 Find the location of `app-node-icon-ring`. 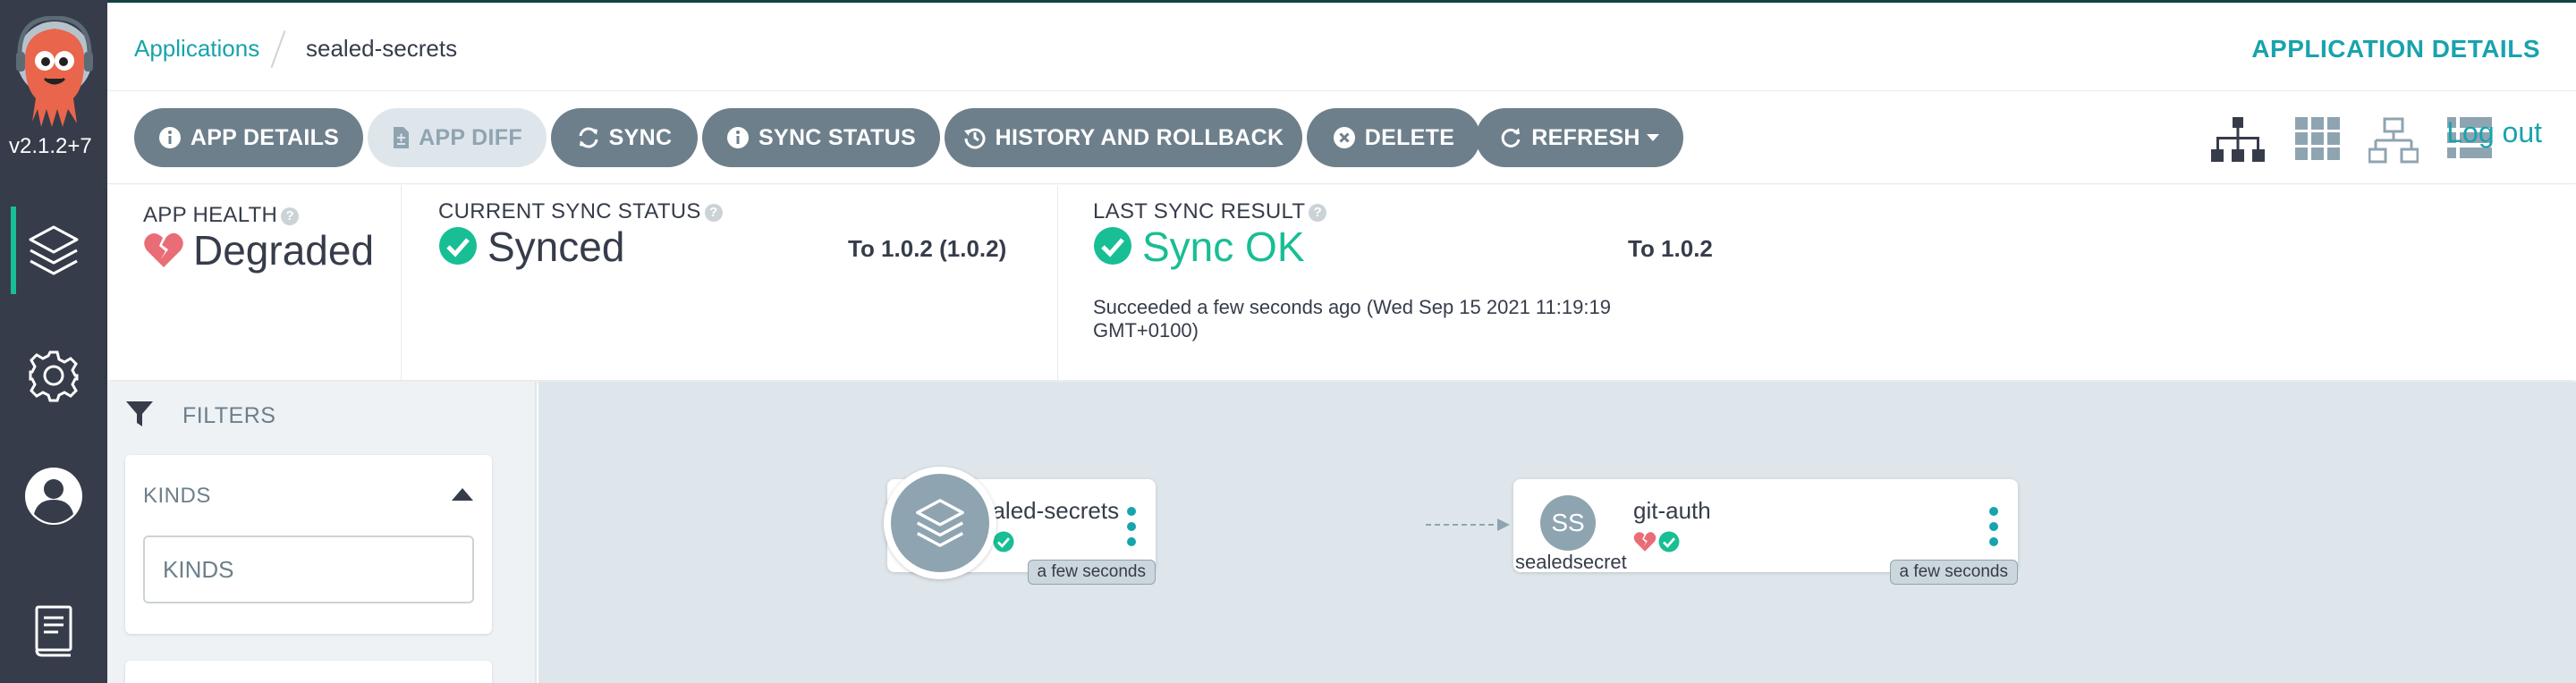

app-node-icon-ring is located at coordinates (940, 523).